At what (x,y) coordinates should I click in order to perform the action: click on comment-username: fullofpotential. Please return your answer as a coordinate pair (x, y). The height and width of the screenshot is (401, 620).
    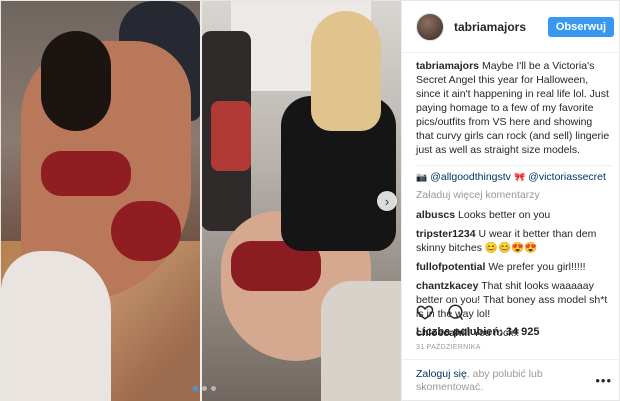
    Looking at the image, I should click on (450, 267).